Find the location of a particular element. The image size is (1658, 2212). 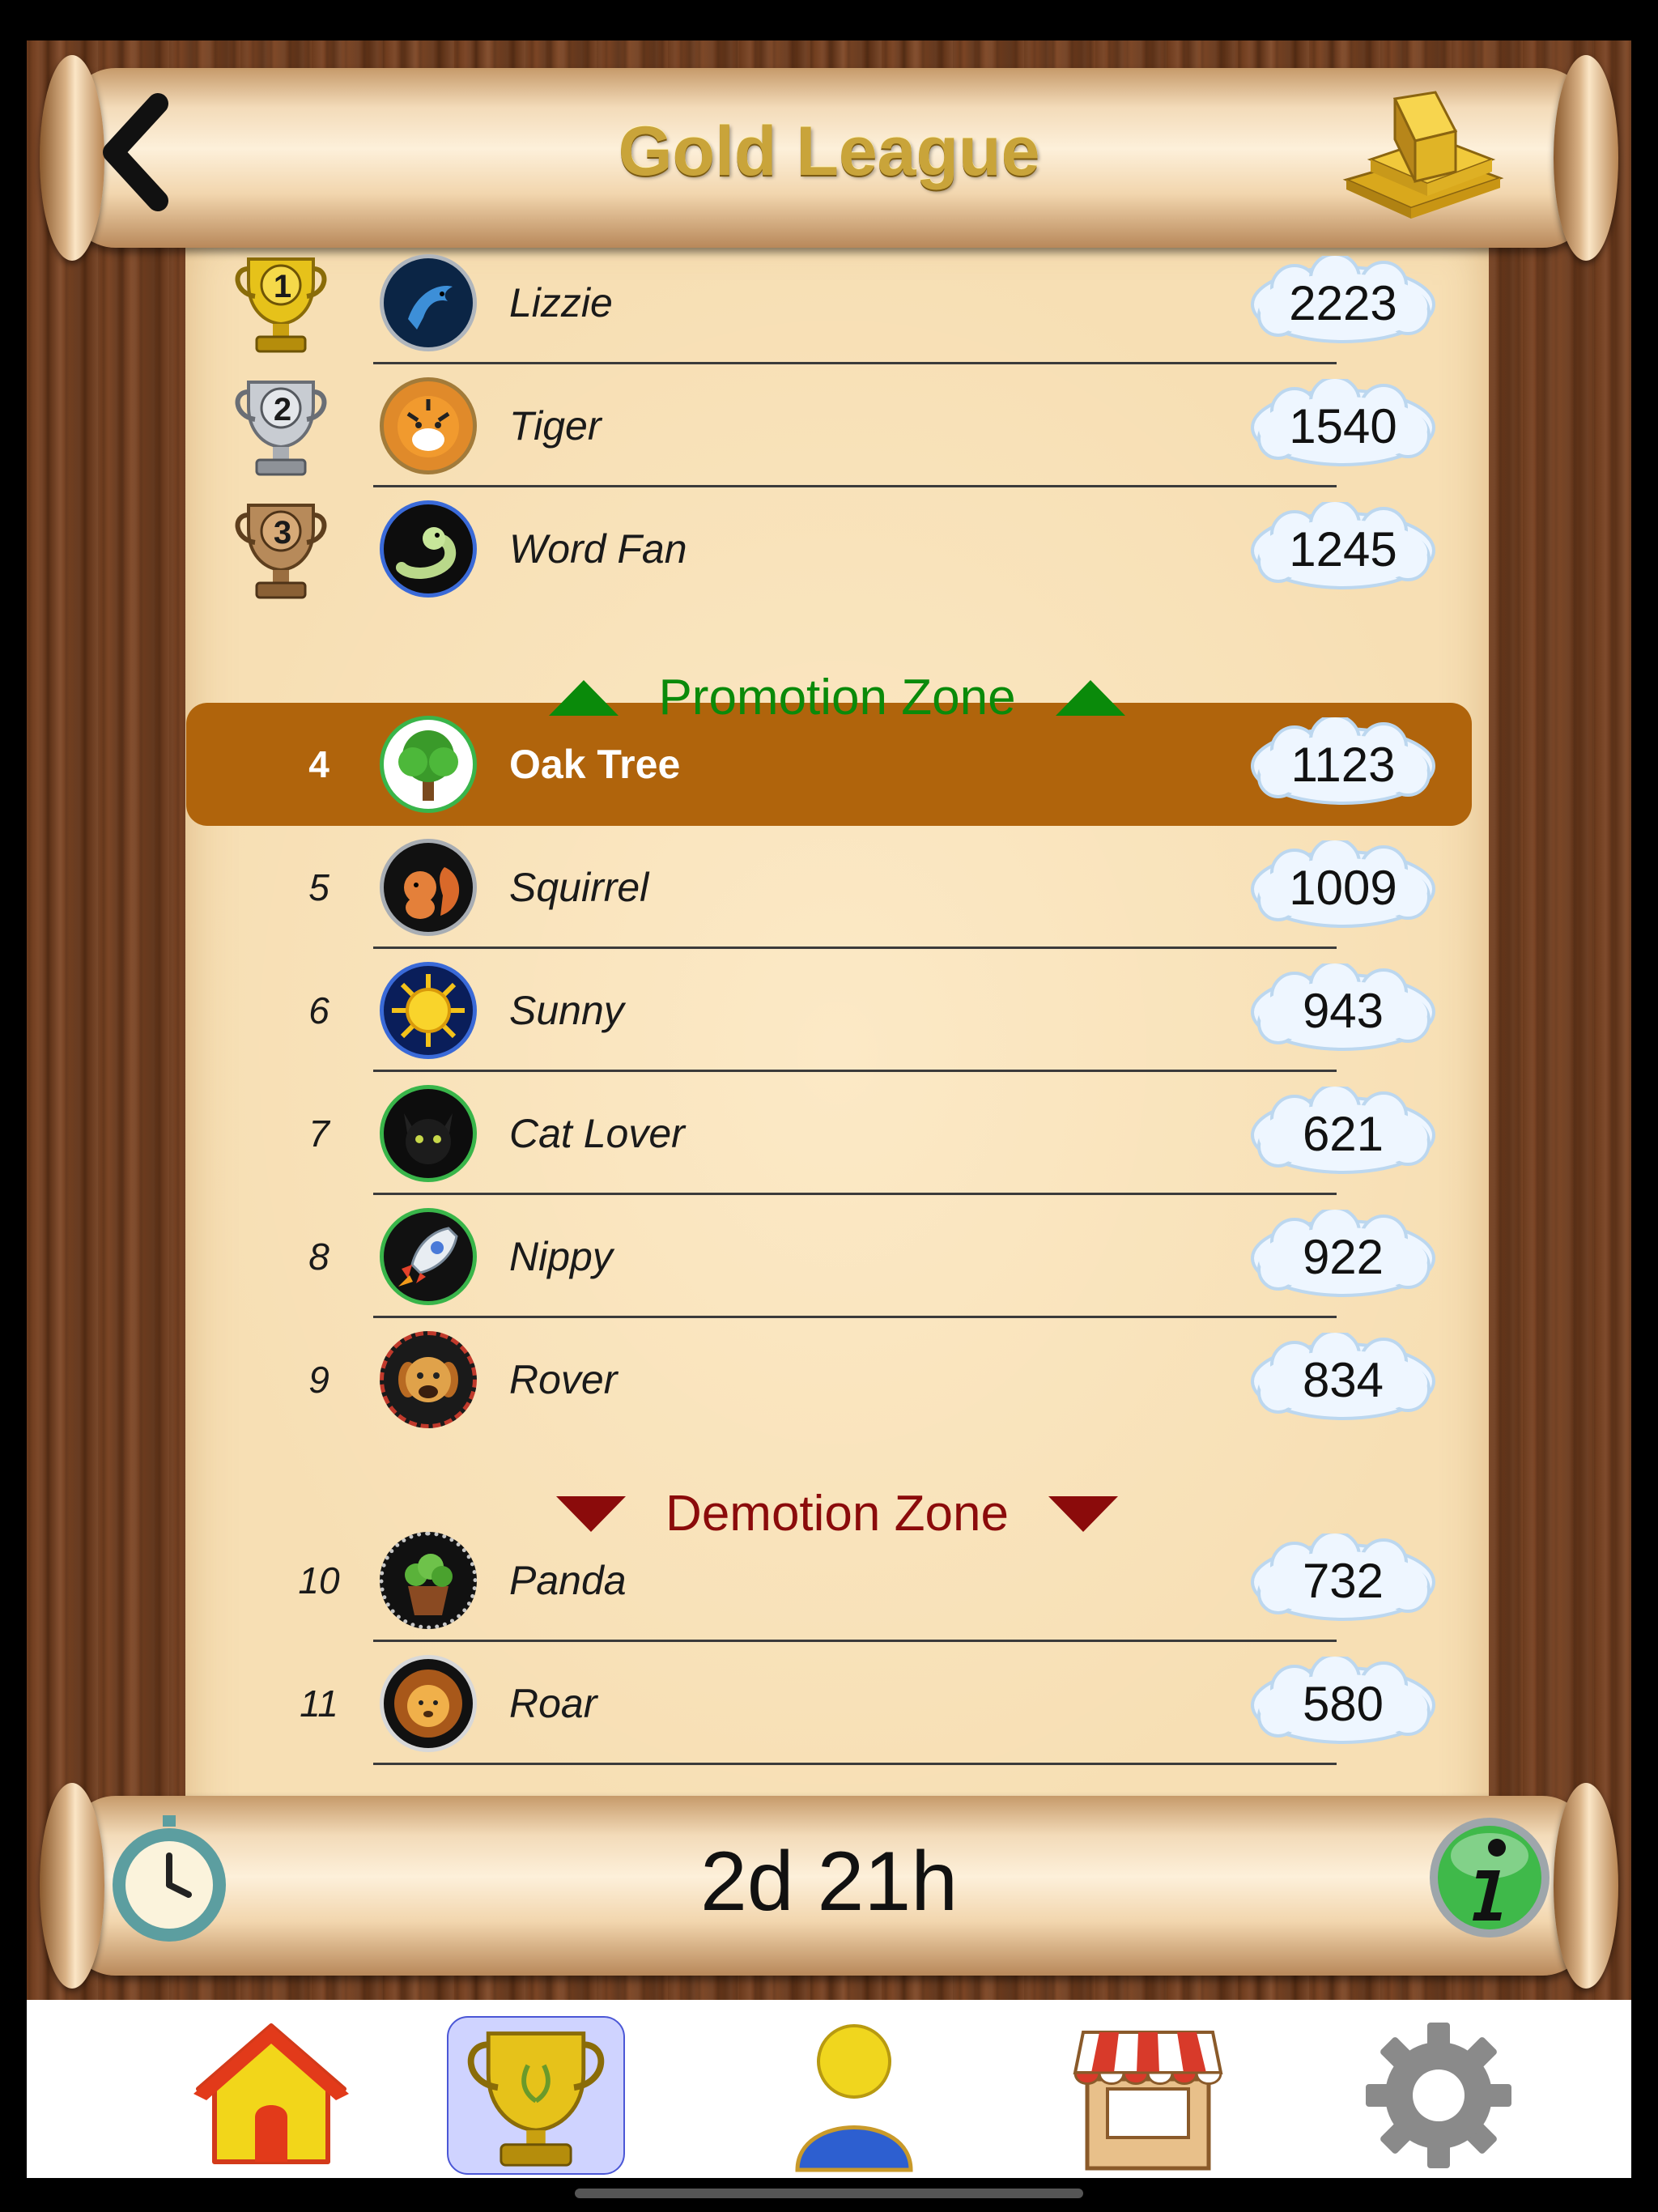

leaderboard-row: 10 Panda 732 is located at coordinates (837, 1581).